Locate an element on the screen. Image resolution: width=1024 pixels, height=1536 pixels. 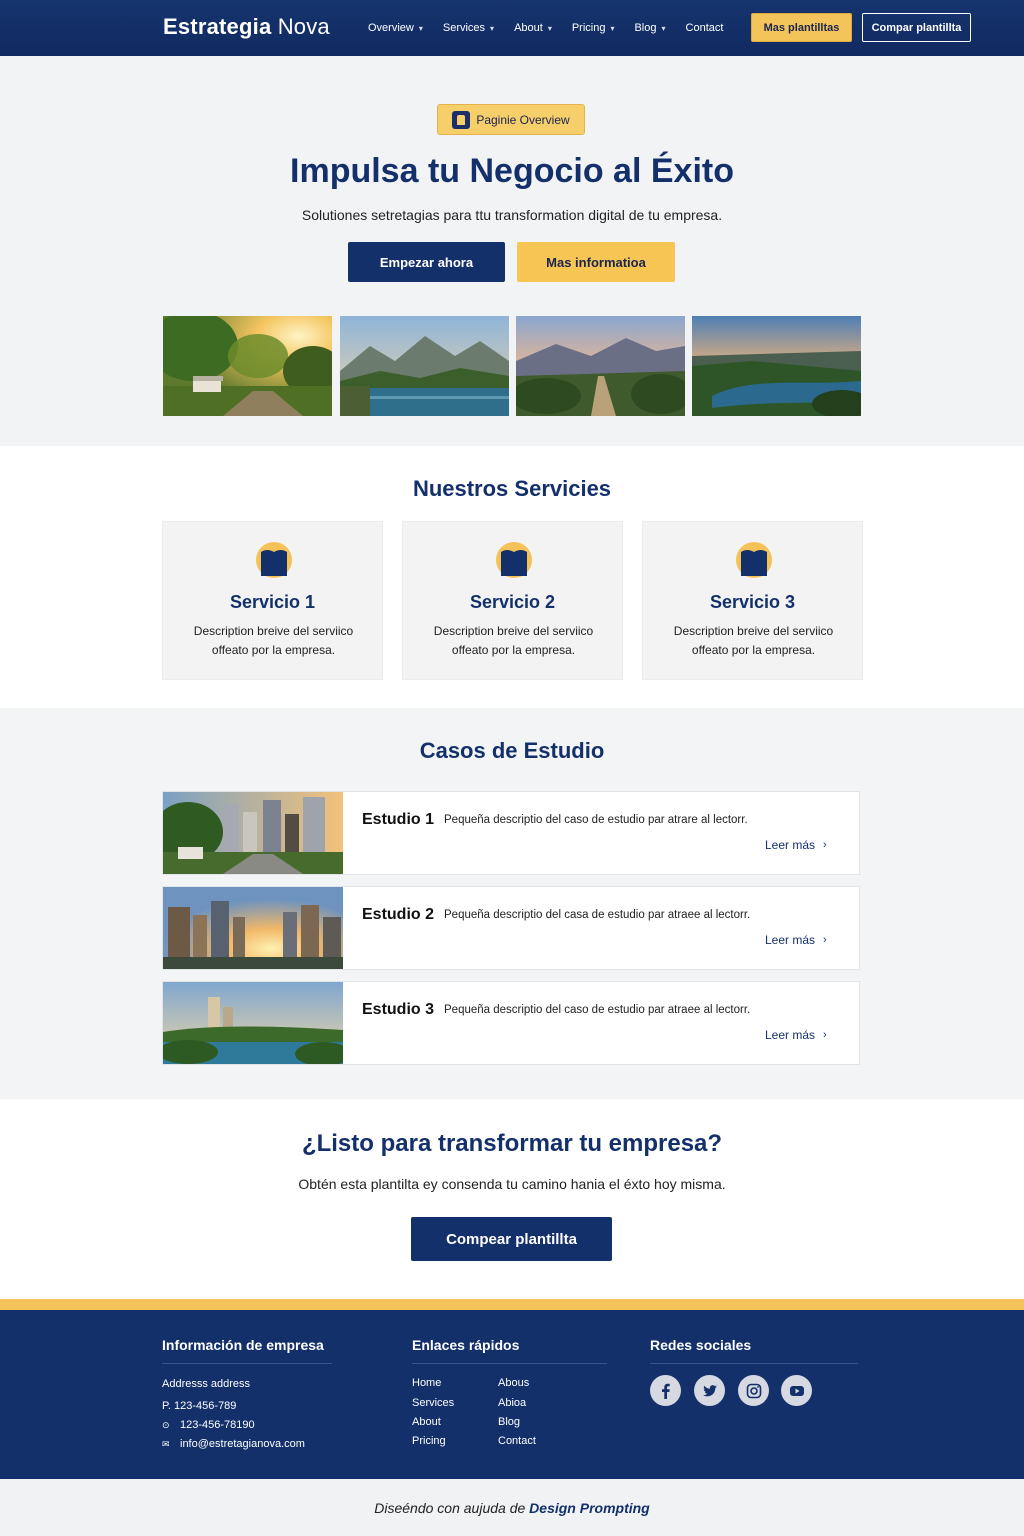
footer-phone-2-label: 123-456-78190 is located at coordinates (217, 1425).